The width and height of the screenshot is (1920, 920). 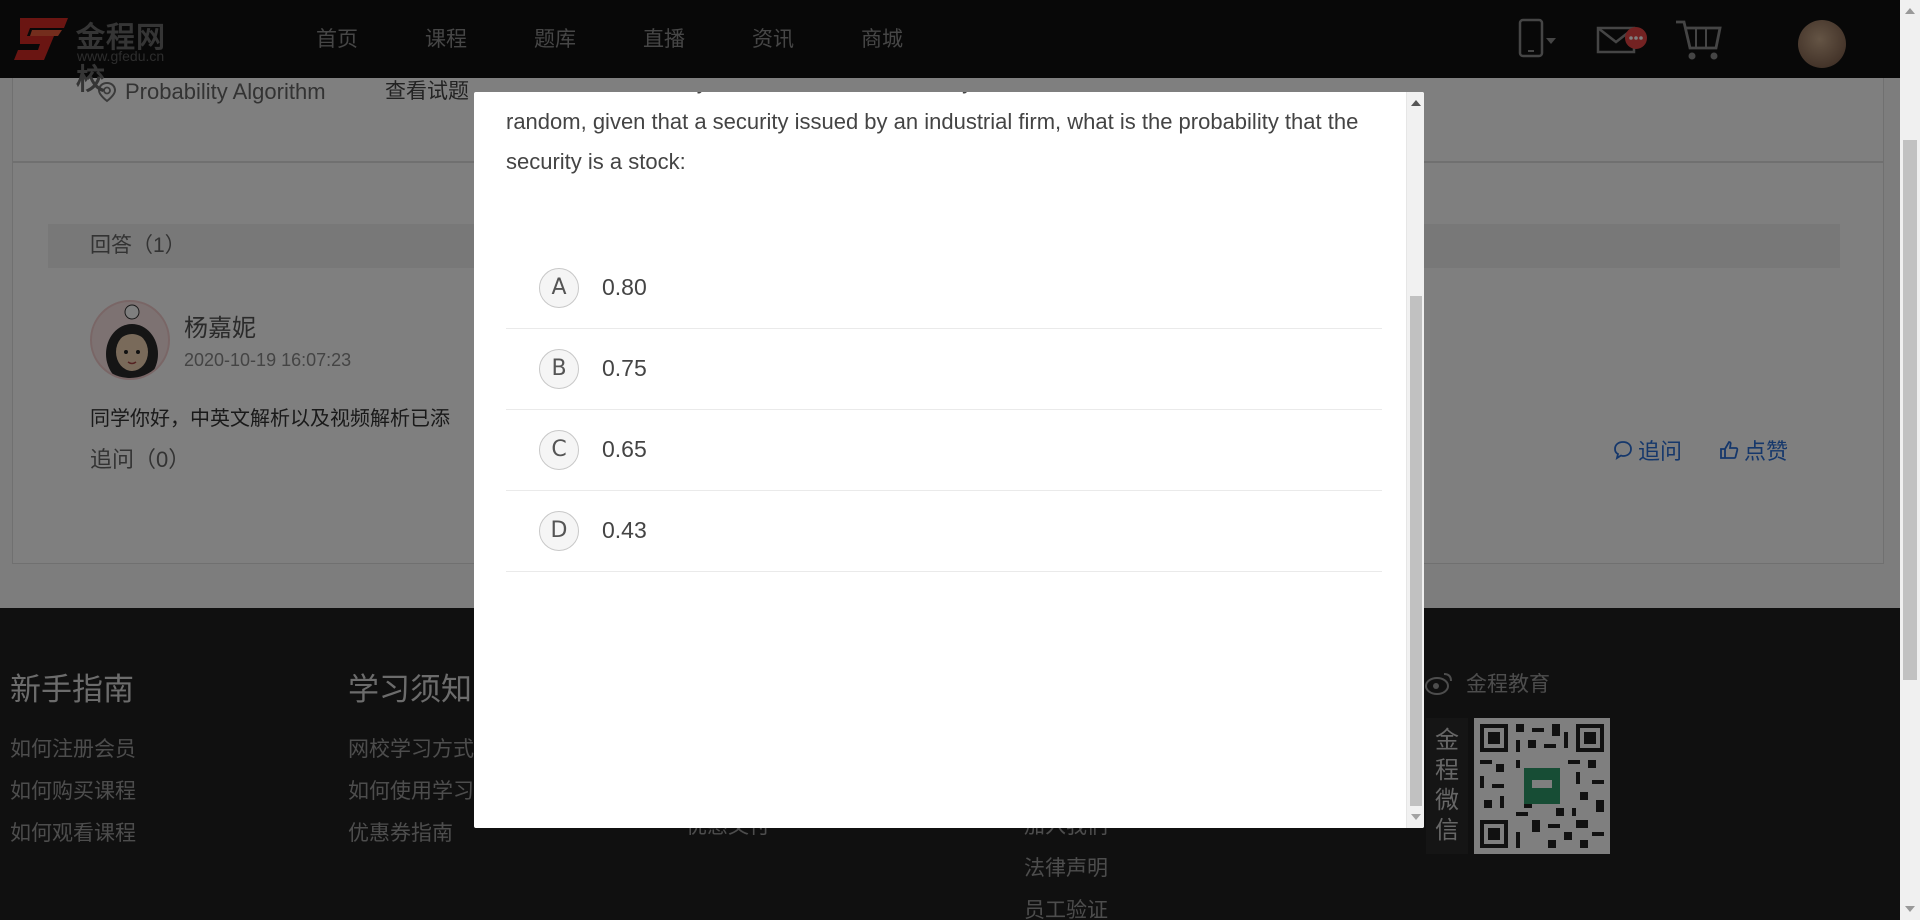 What do you see at coordinates (559, 369) in the screenshot?
I see `option-letter: B` at bounding box center [559, 369].